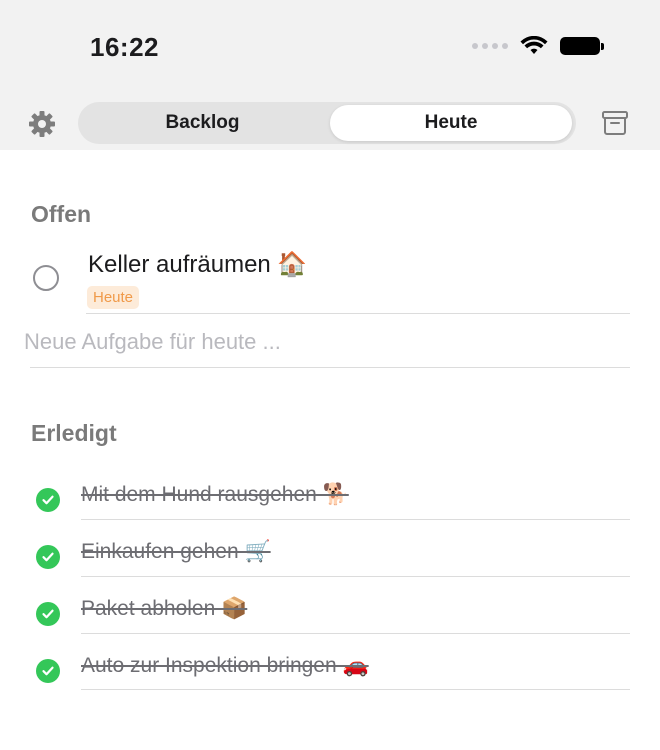  Describe the element at coordinates (113, 297) in the screenshot. I see `task-tag: Heute` at that location.